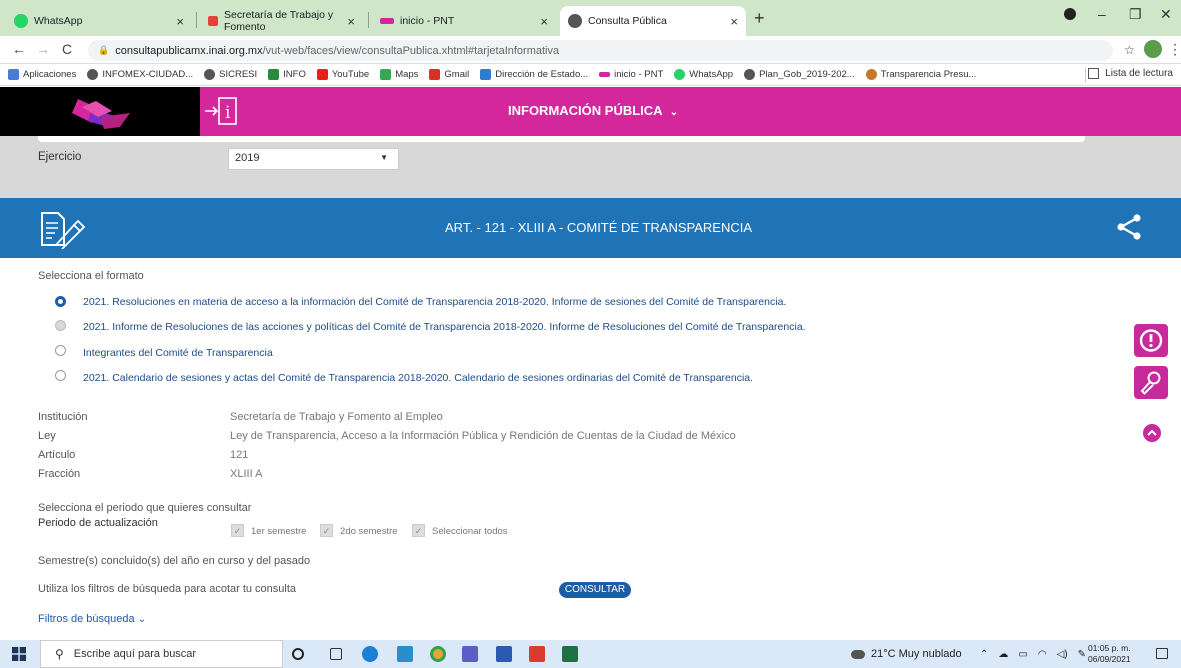  I want to click on weather-widget: 21°C Muy nublado, so click(906, 654).